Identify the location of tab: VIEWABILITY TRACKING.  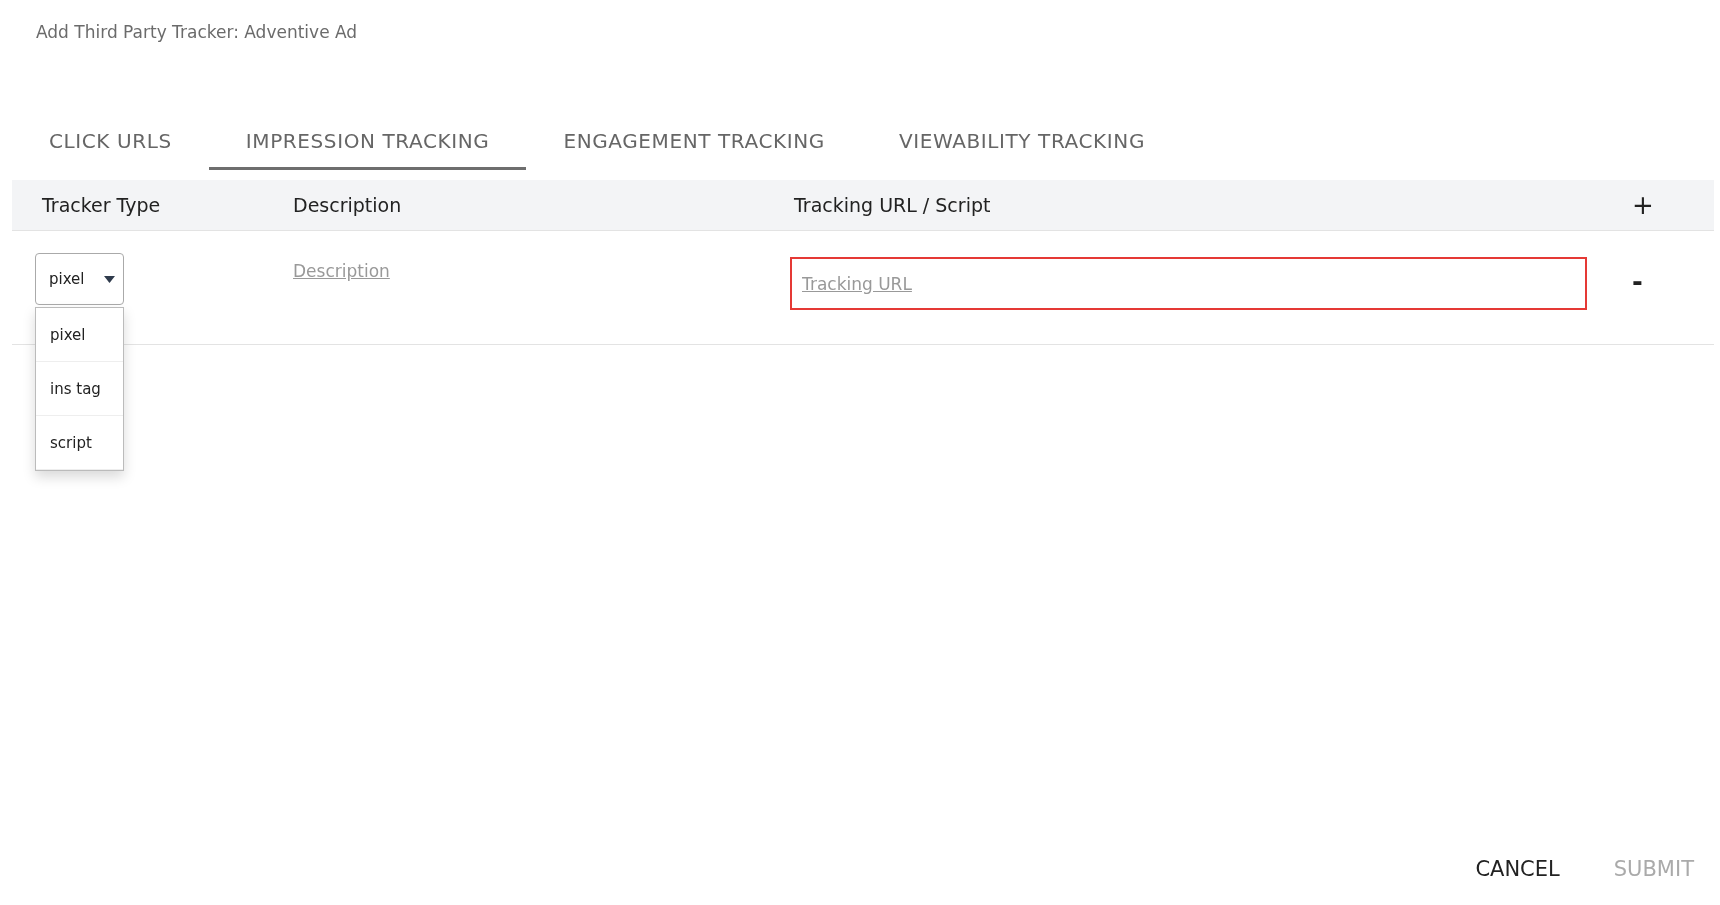
(1021, 142).